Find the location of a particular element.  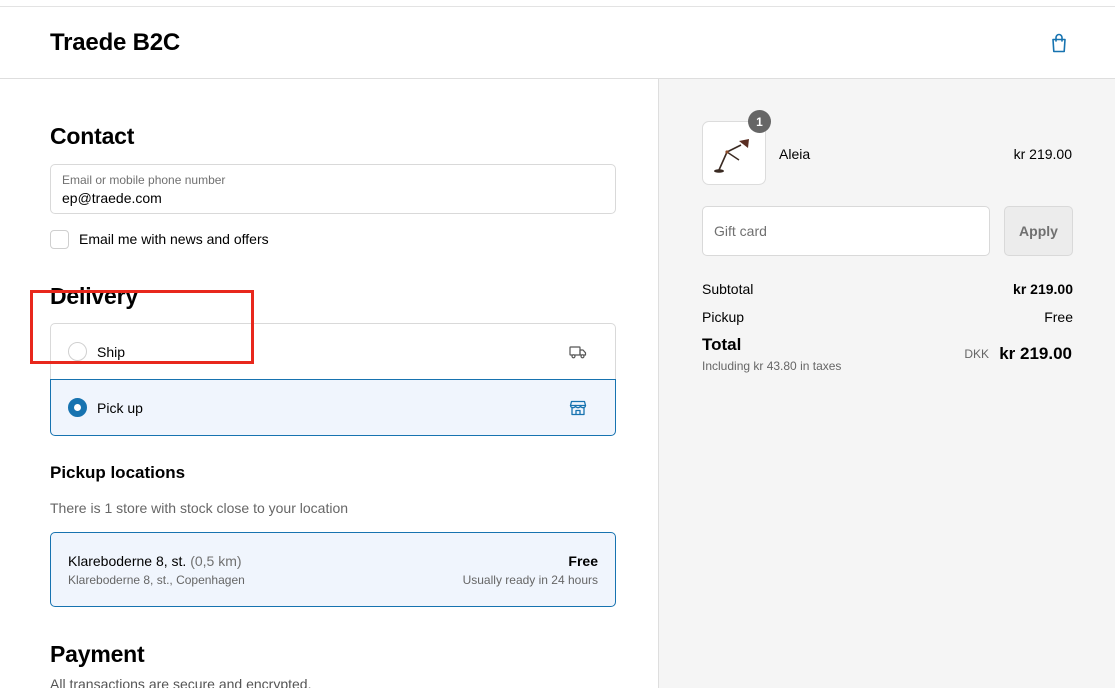

pickup-cost-label: Pickup is located at coordinates (723, 317).